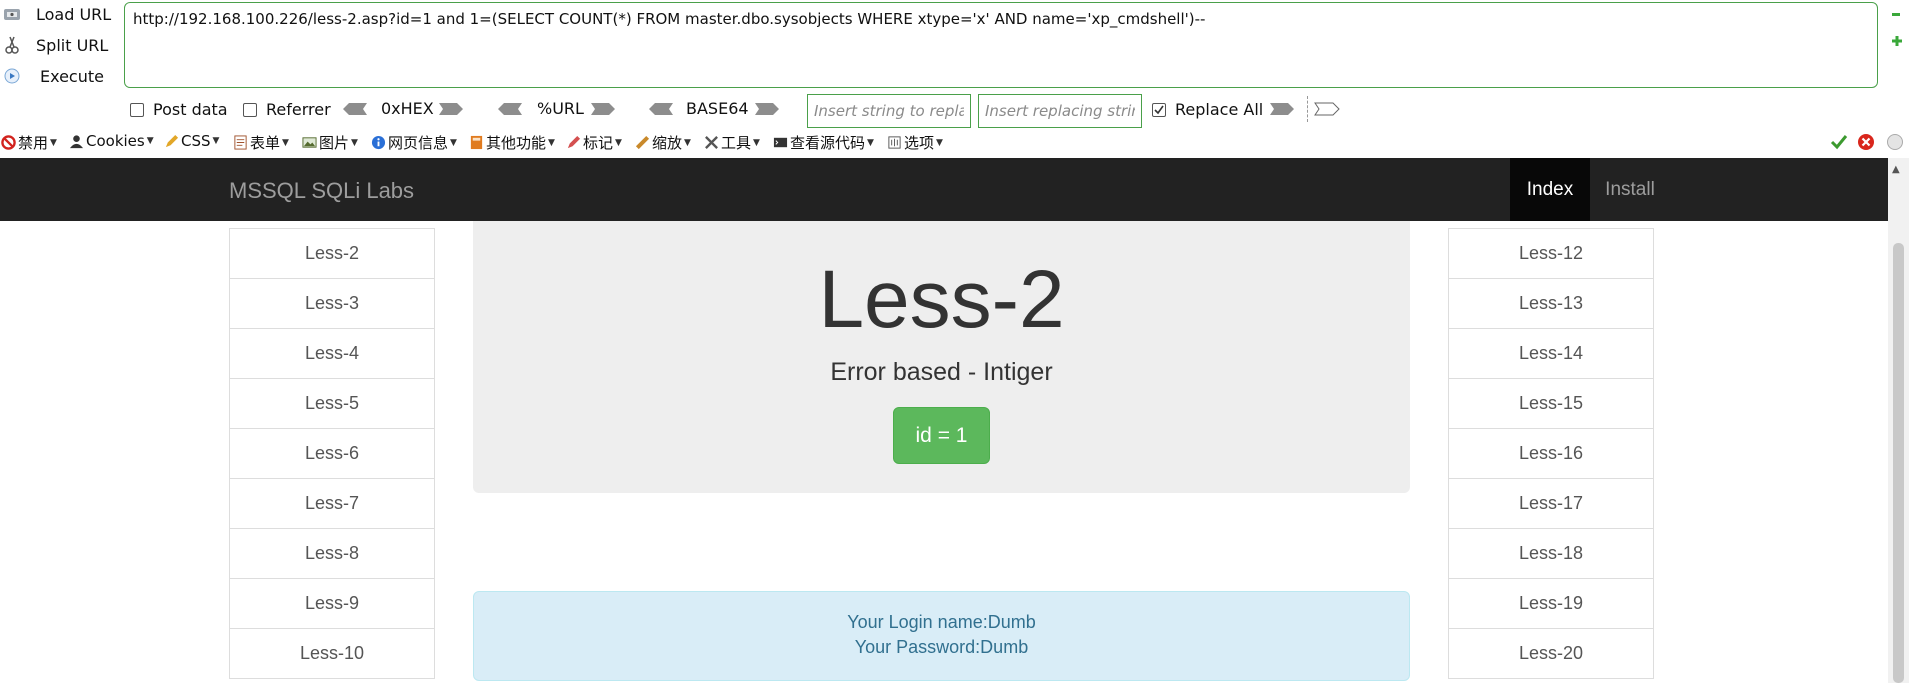 The width and height of the screenshot is (1909, 683). Describe the element at coordinates (1551, 503) in the screenshot. I see `lesson-link: Less-17` at that location.